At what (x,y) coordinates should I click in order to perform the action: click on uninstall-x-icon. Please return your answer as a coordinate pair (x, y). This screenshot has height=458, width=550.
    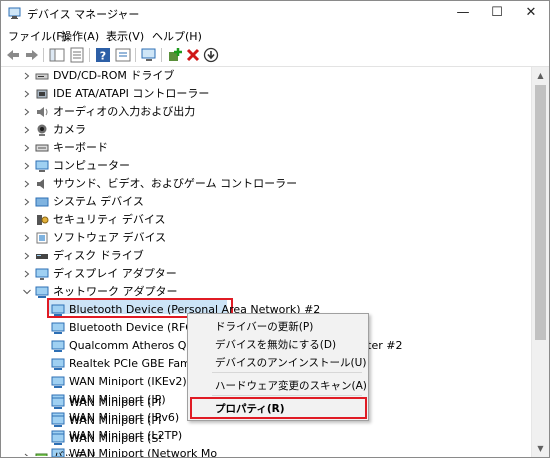
    Looking at the image, I should click on (193, 55).